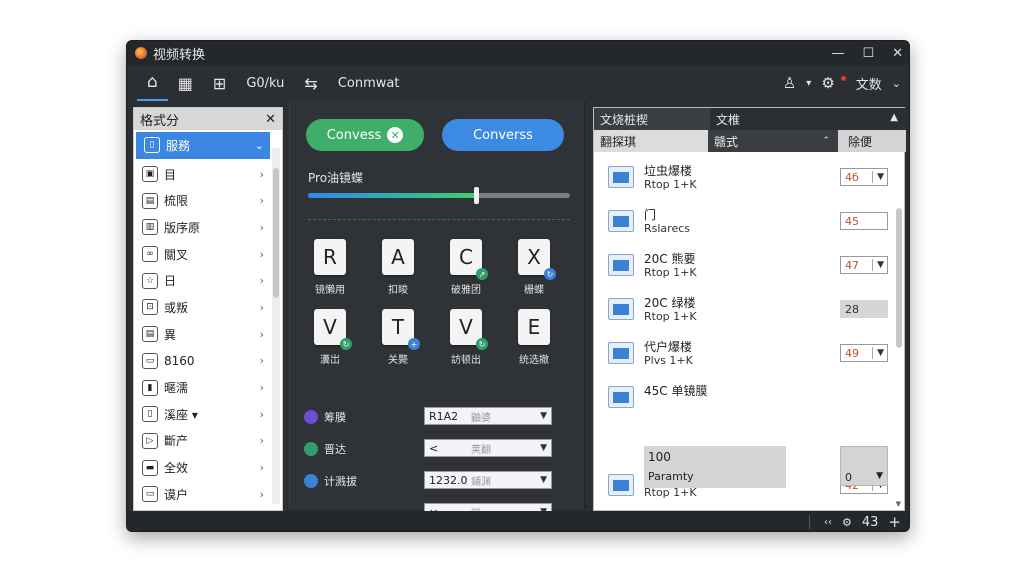 This screenshot has height=576, width=1024. What do you see at coordinates (448, 480) in the screenshot?
I see `option-dropdown-value: 1232.0` at bounding box center [448, 480].